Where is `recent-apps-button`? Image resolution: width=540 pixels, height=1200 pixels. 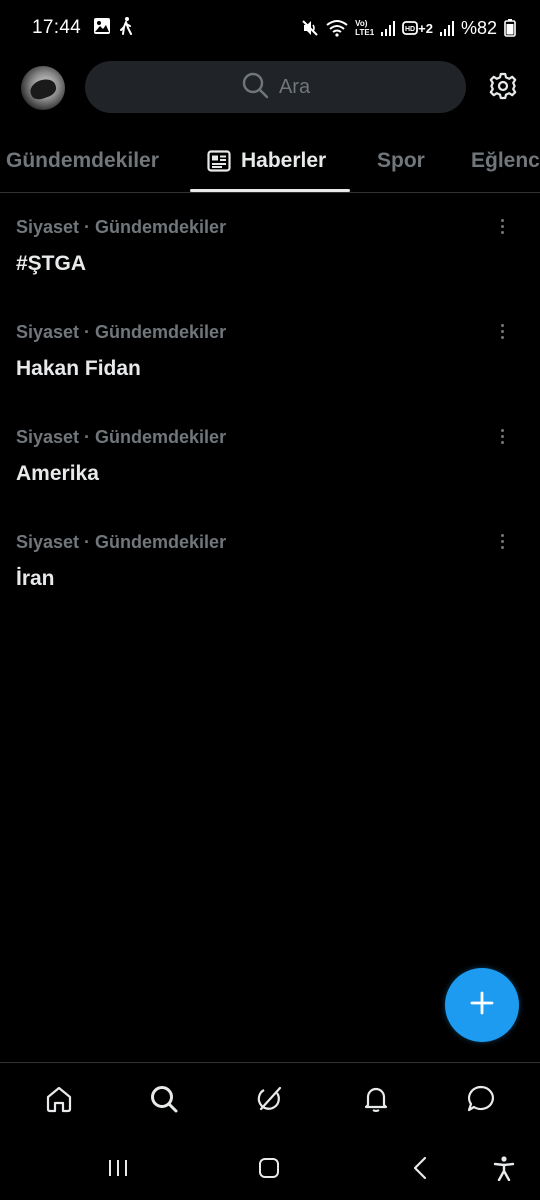 recent-apps-button is located at coordinates (118, 1170).